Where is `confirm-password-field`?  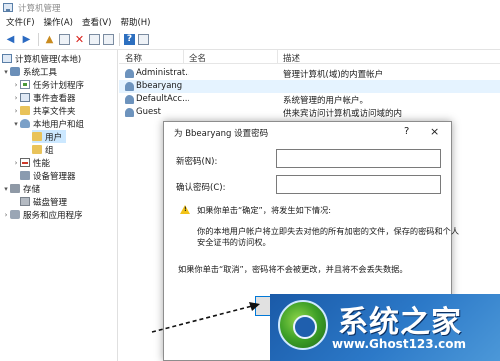 confirm-password-field is located at coordinates (358, 184).